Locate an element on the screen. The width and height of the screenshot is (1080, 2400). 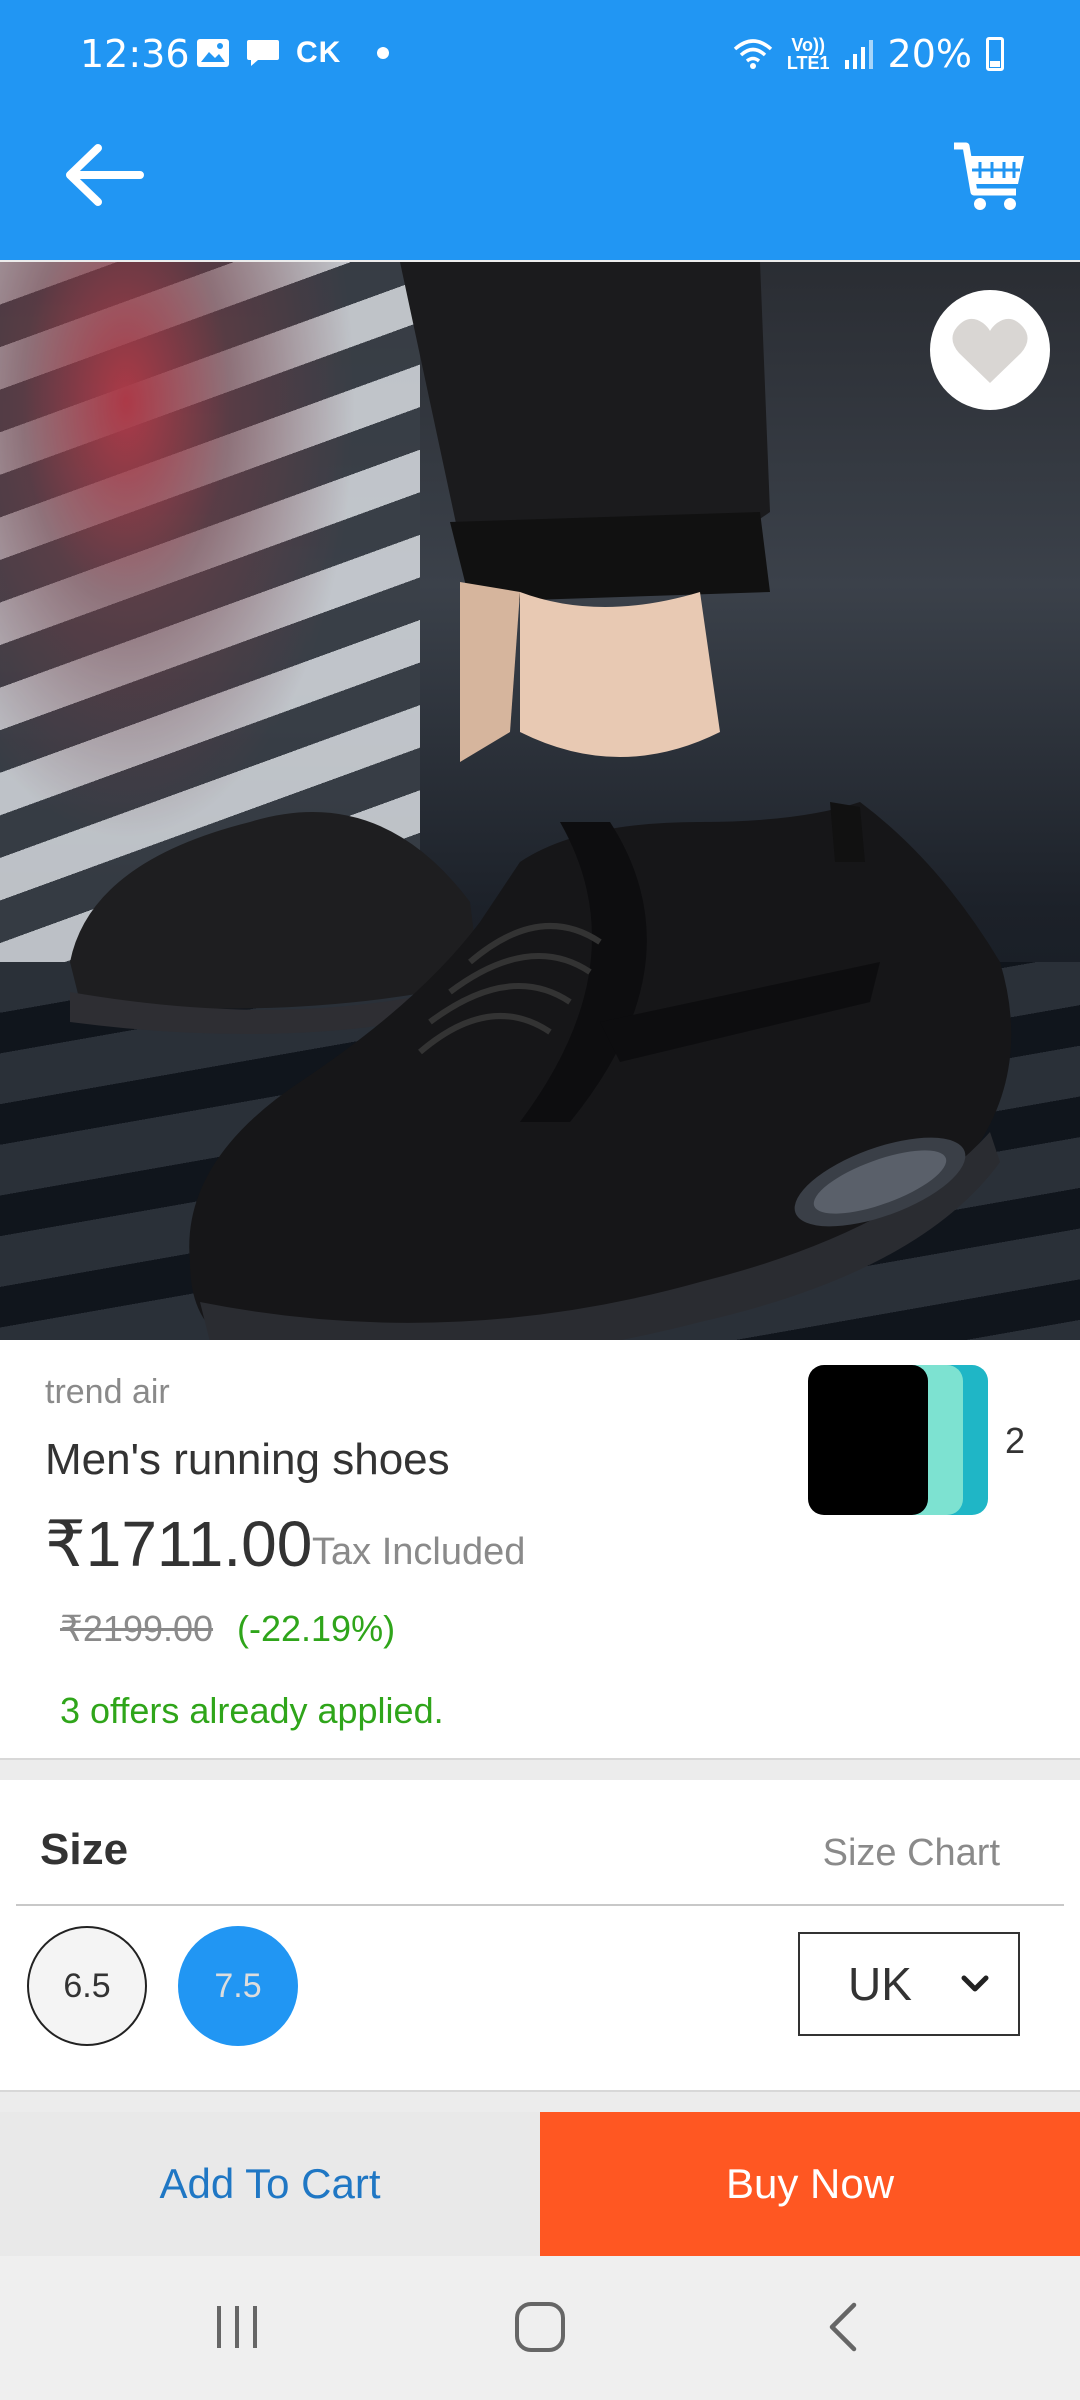
color-swatch-black is located at coordinates (868, 1440).